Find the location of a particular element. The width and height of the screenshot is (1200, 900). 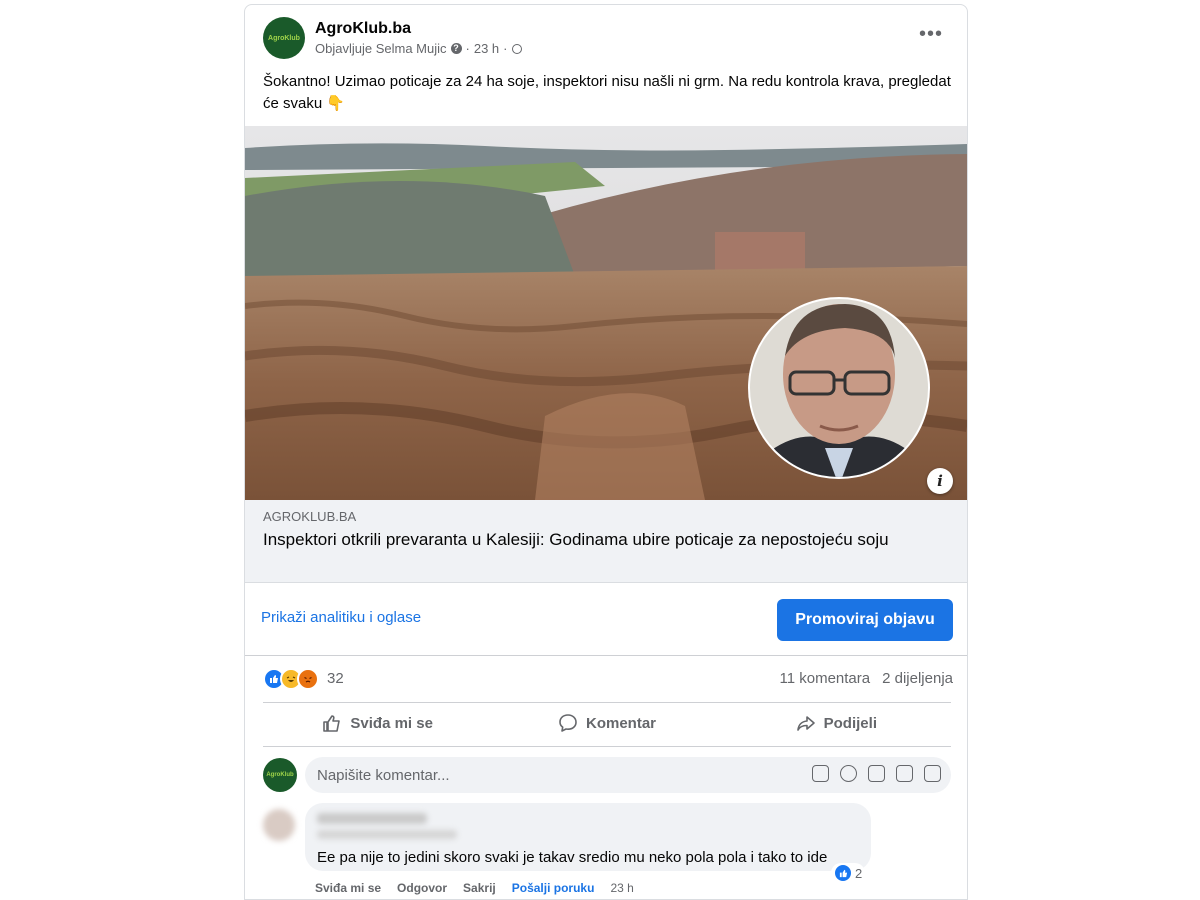

share-arrow-icon is located at coordinates (805, 723).